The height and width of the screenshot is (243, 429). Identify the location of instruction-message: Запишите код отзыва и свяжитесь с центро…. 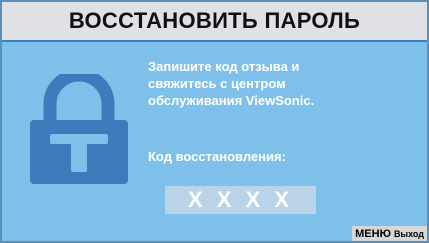
(273, 83).